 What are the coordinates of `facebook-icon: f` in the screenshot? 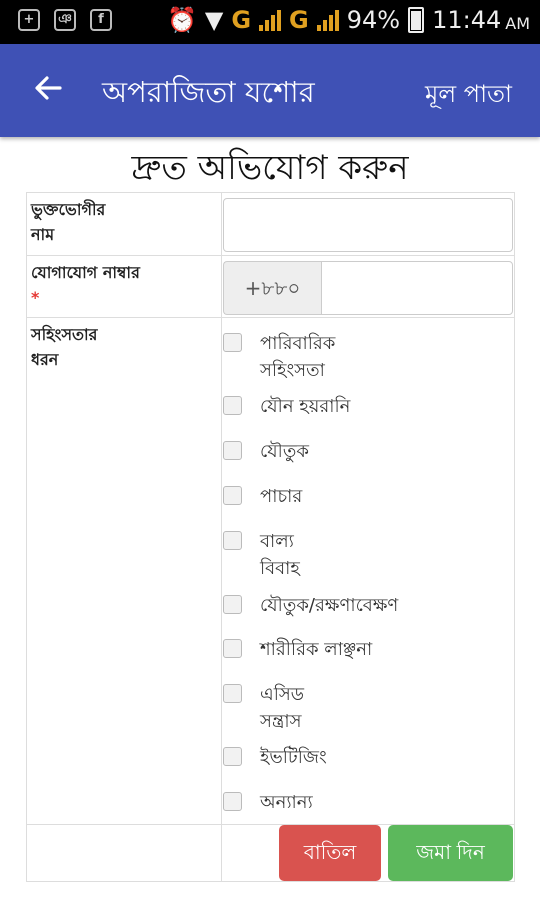 It's located at (101, 20).